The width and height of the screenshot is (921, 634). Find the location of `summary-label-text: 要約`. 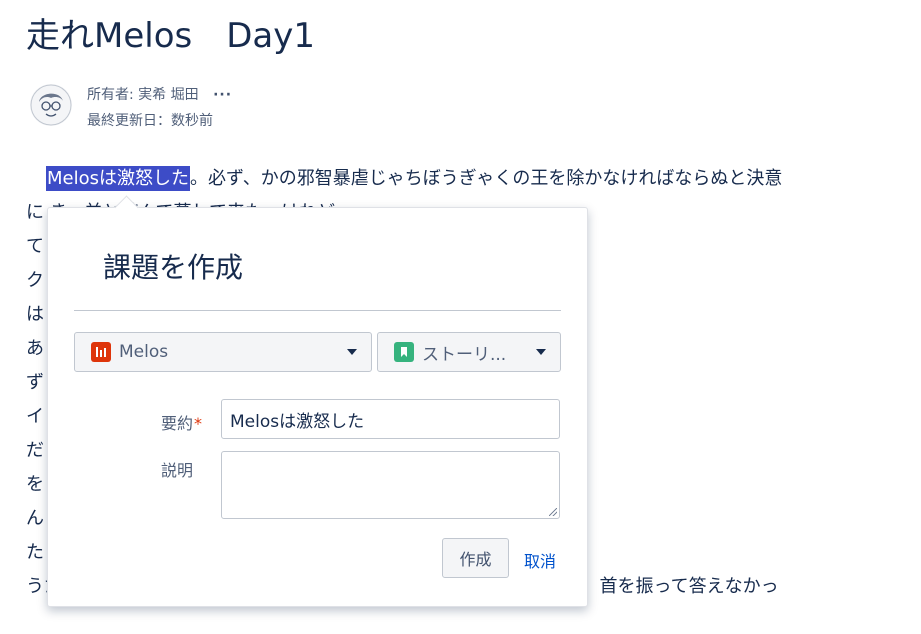

summary-label-text: 要約 is located at coordinates (177, 423).